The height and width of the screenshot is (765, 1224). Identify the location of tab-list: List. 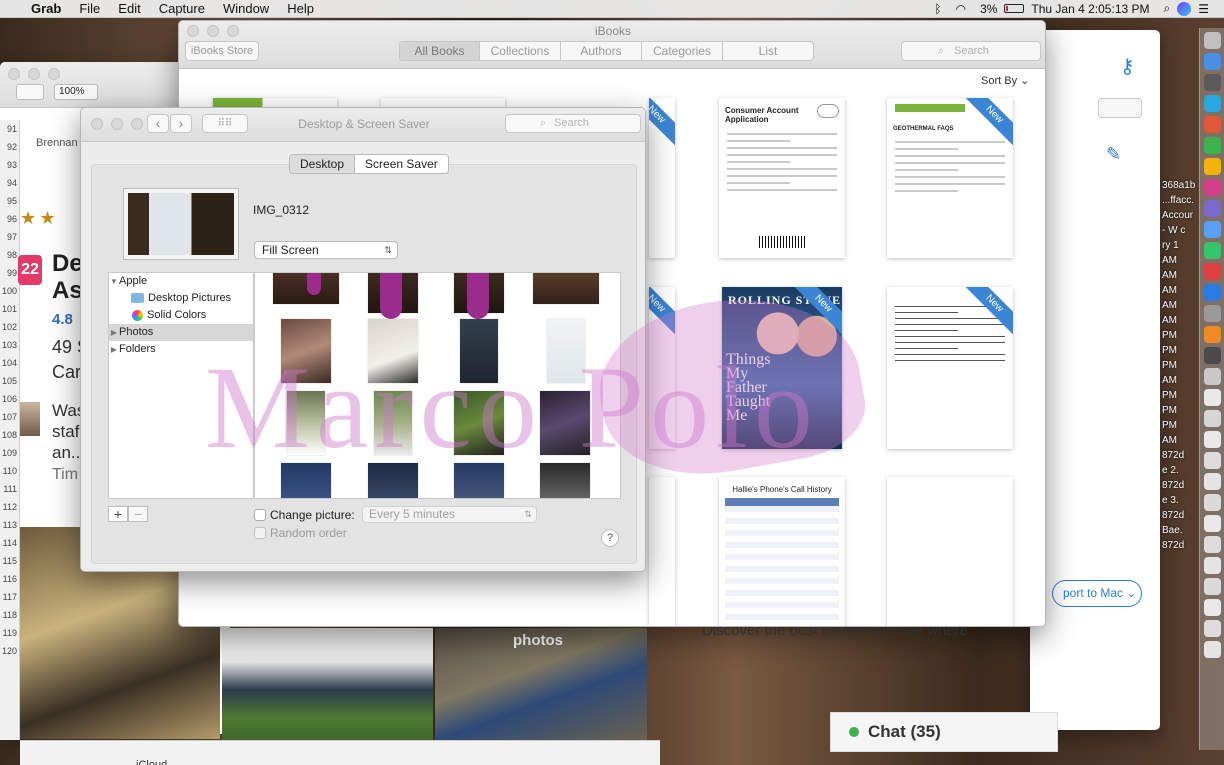
(768, 51).